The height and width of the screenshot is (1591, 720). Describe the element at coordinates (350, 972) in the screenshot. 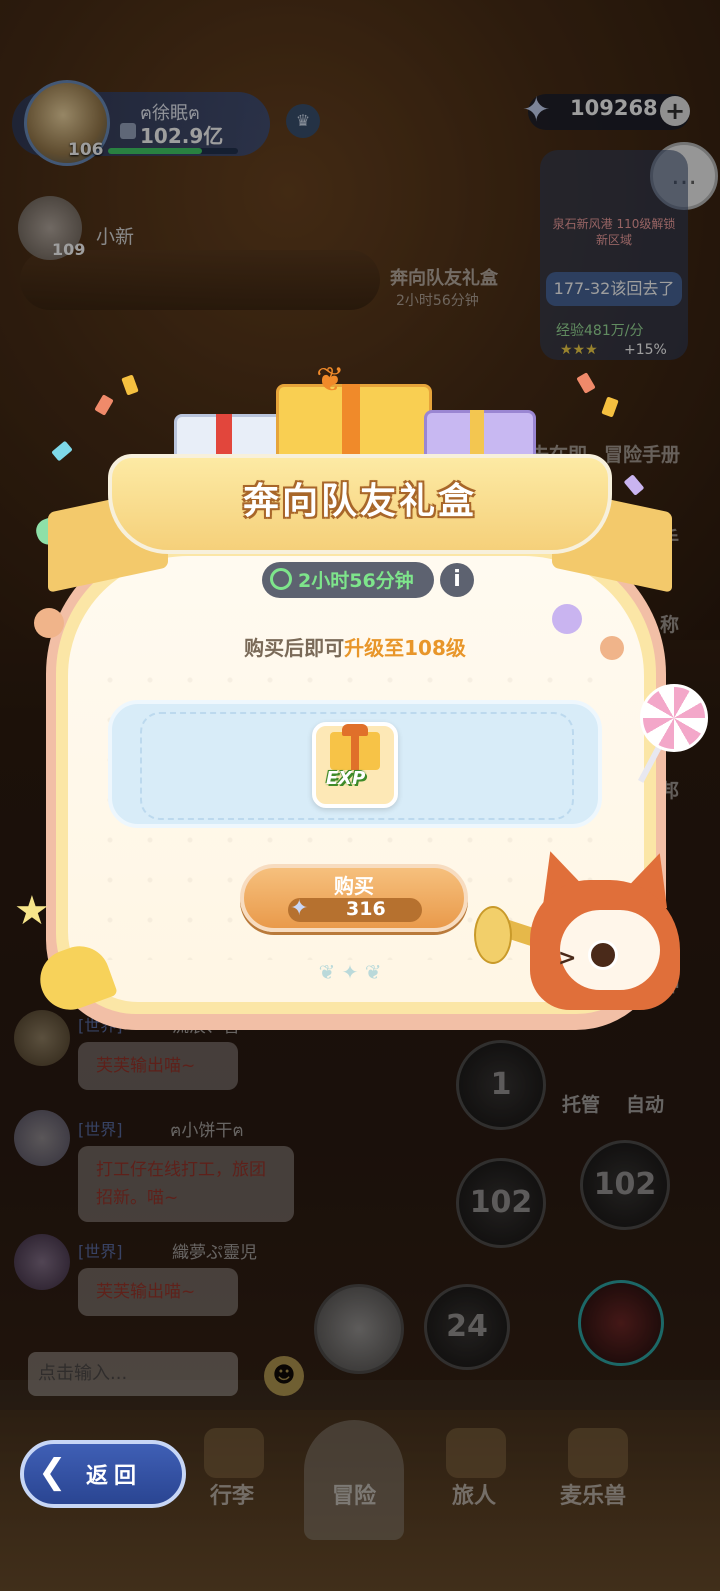

I see `footer-ornament: ❦ ✦ ❦` at that location.